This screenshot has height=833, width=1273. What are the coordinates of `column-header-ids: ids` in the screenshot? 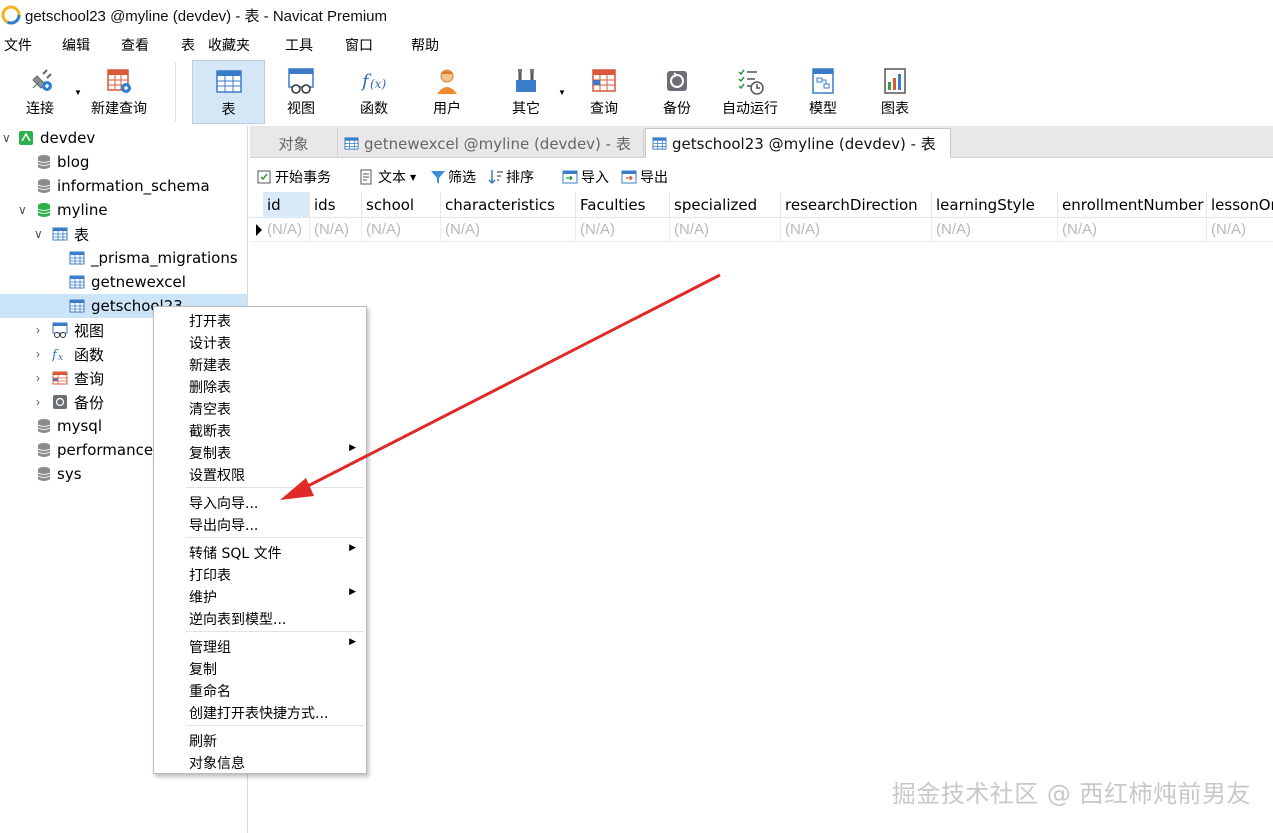 It's located at (336, 205).